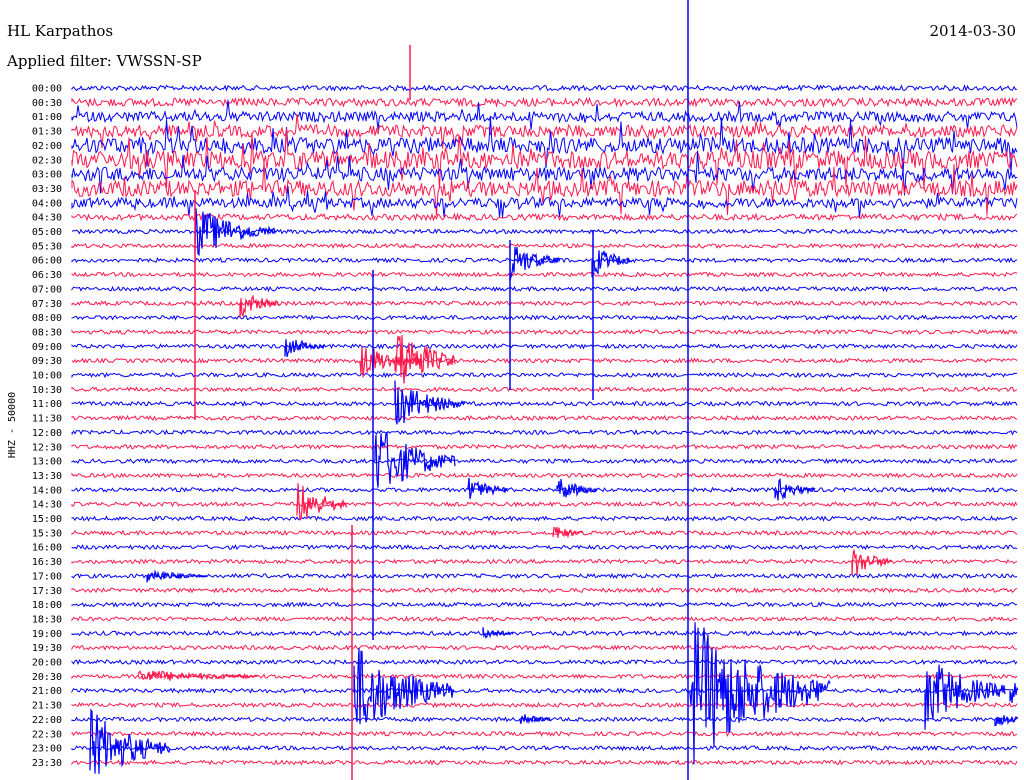 Image resolution: width=1024 pixels, height=780 pixels. I want to click on time-tick-label: 08:00, so click(47, 318).